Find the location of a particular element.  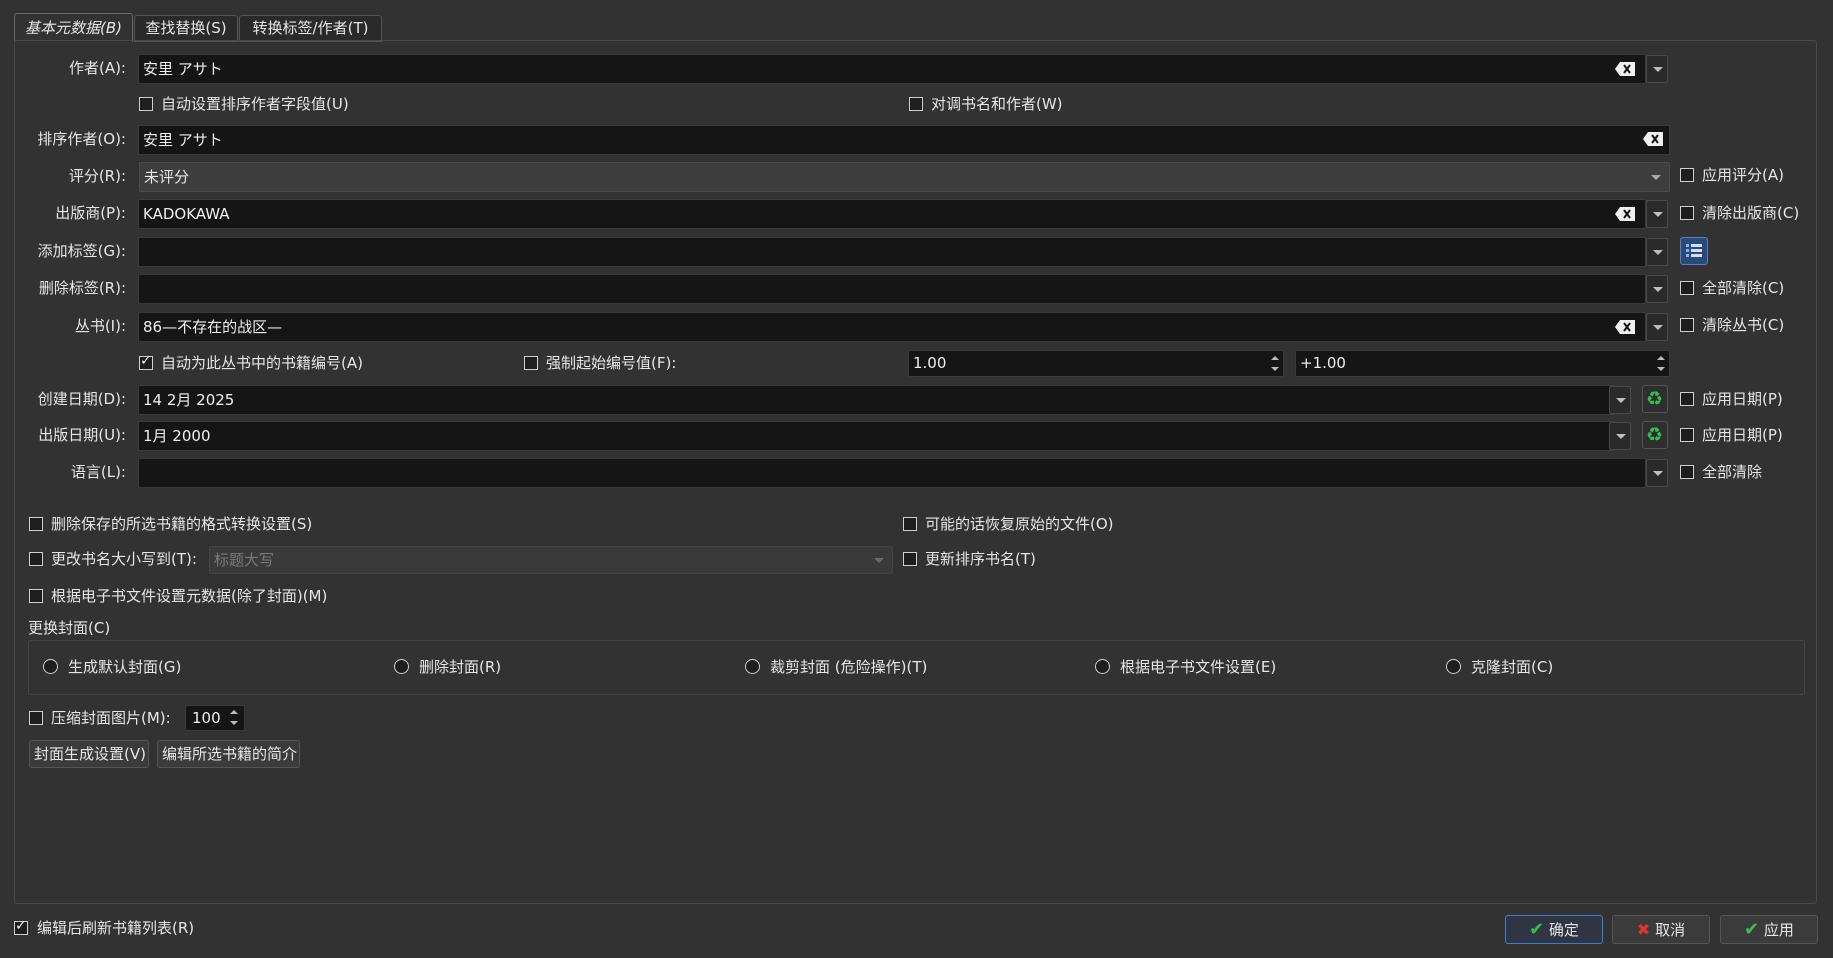

change-case-checkbox is located at coordinates (36, 559).